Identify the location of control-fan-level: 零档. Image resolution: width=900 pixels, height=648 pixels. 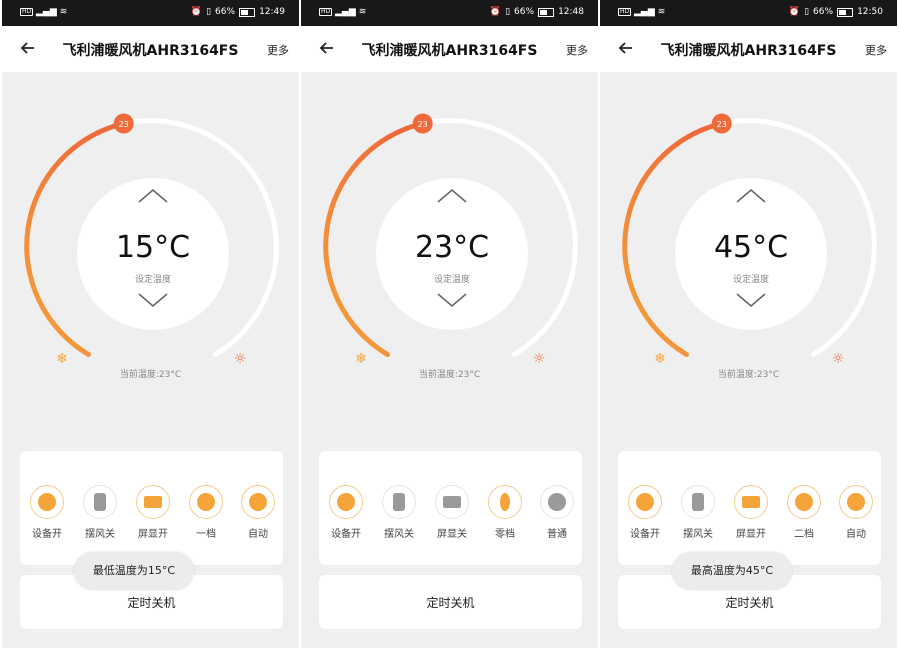
(505, 512).